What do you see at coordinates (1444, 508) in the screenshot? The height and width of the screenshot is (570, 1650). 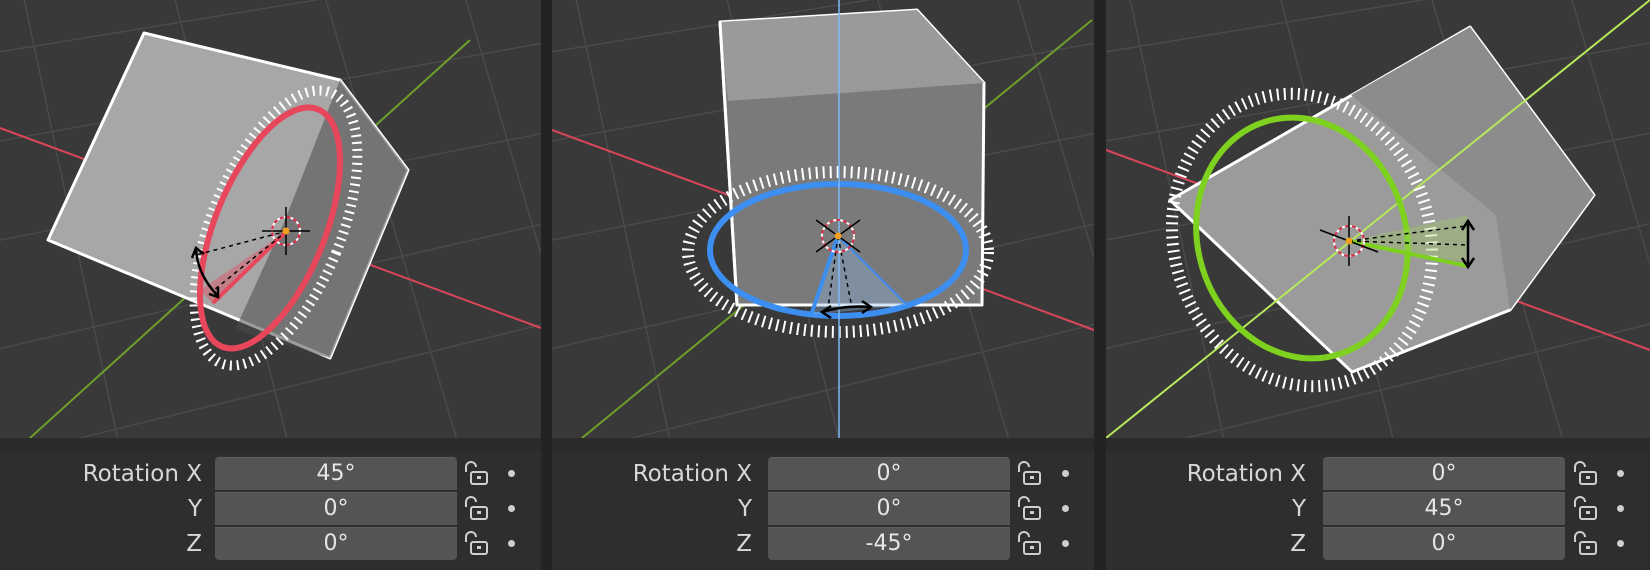 I see `rotation-y-field: 45°` at bounding box center [1444, 508].